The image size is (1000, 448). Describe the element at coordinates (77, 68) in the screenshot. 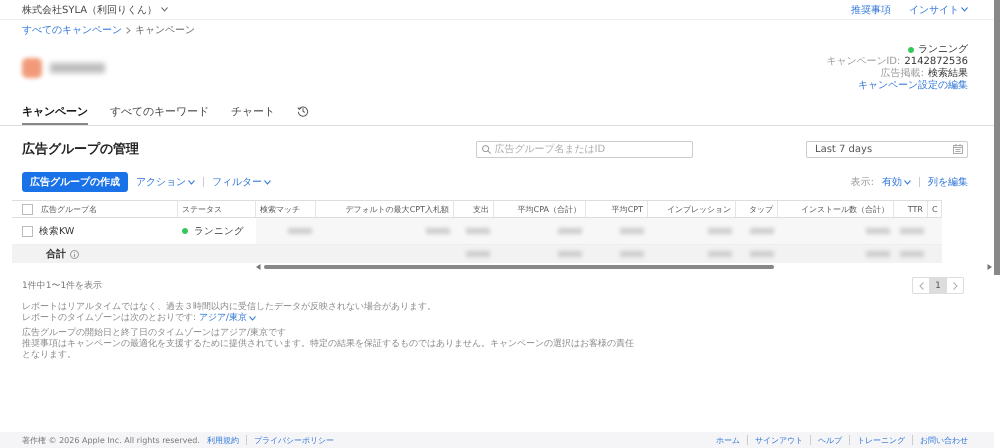

I see `blurred-app-name` at that location.